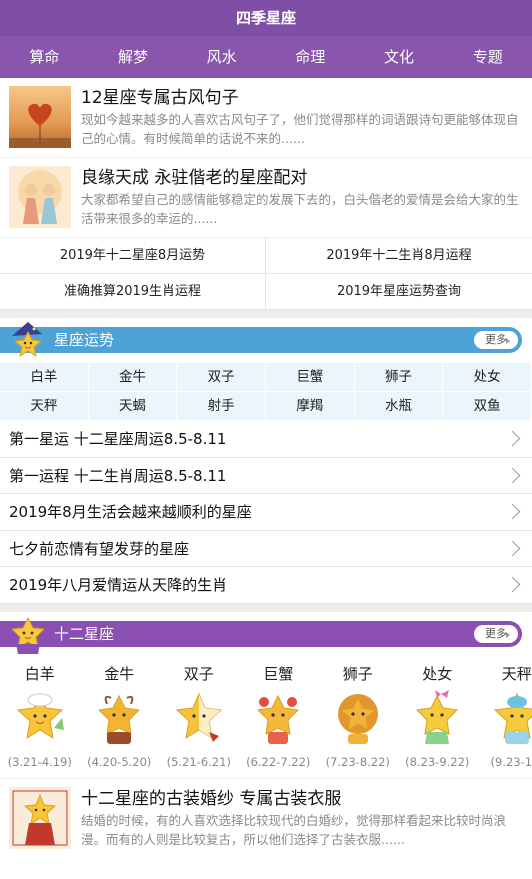 This screenshot has width=532, height=879. I want to click on bride-star-thumbnail, so click(40, 817).